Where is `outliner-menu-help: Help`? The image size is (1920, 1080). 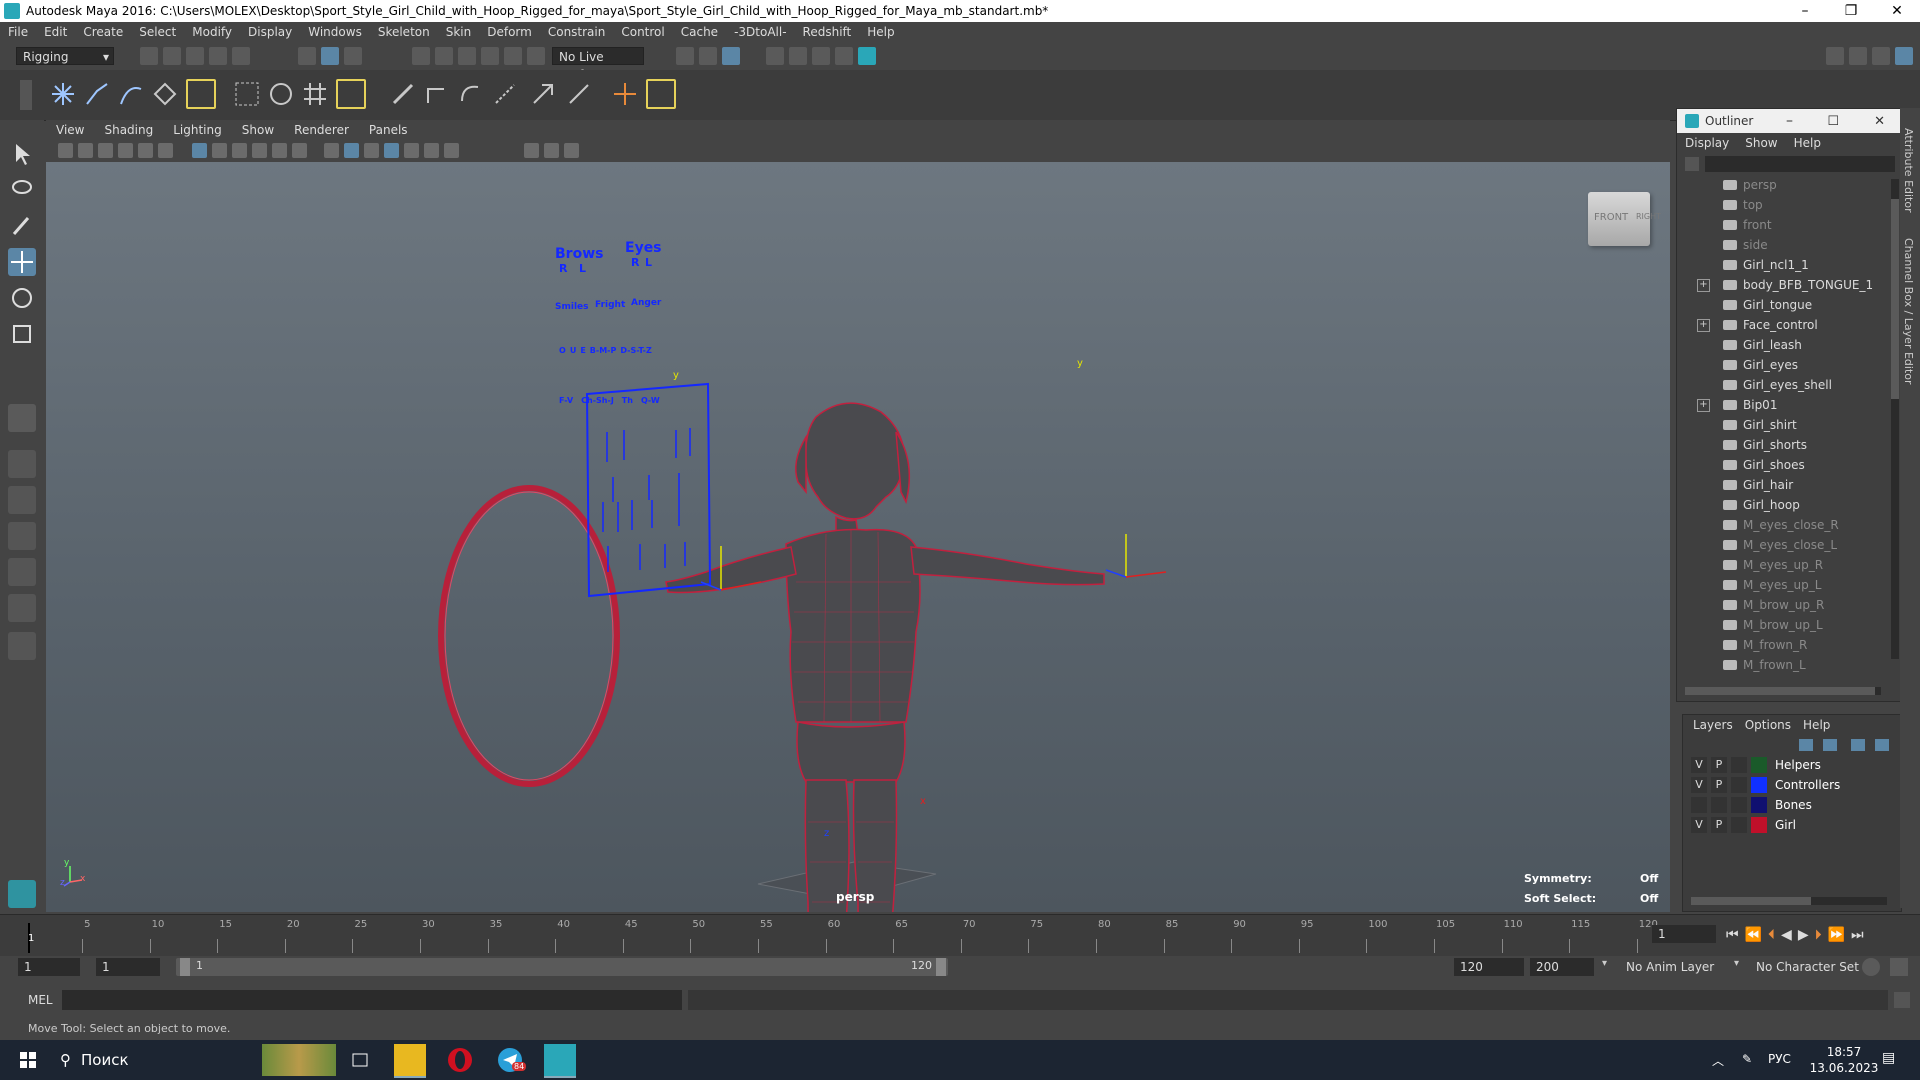 outliner-menu-help: Help is located at coordinates (1807, 143).